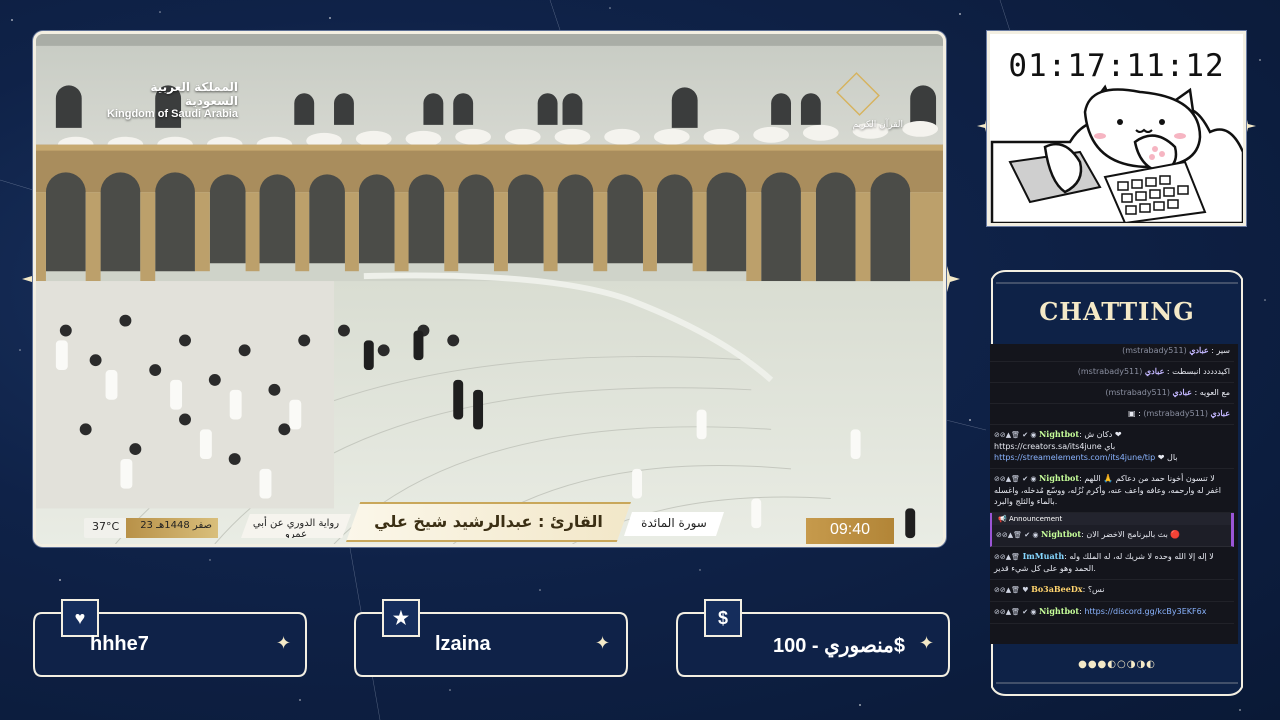 The image size is (1280, 720). What do you see at coordinates (401, 618) in the screenshot?
I see `star-icon: ★` at bounding box center [401, 618].